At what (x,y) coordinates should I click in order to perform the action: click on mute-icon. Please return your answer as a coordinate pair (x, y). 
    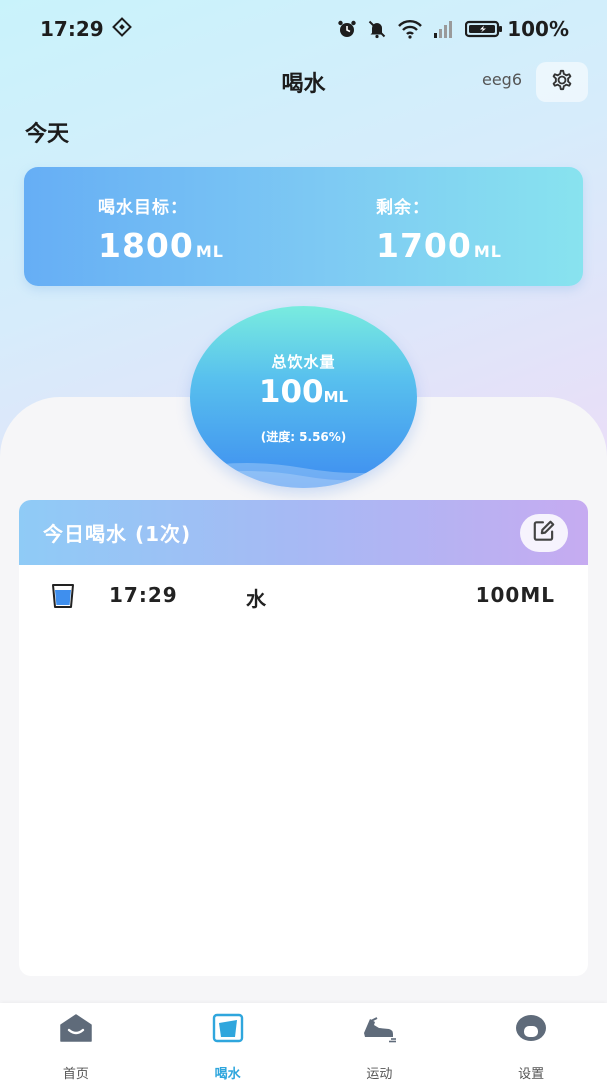
    Looking at the image, I should click on (377, 29).